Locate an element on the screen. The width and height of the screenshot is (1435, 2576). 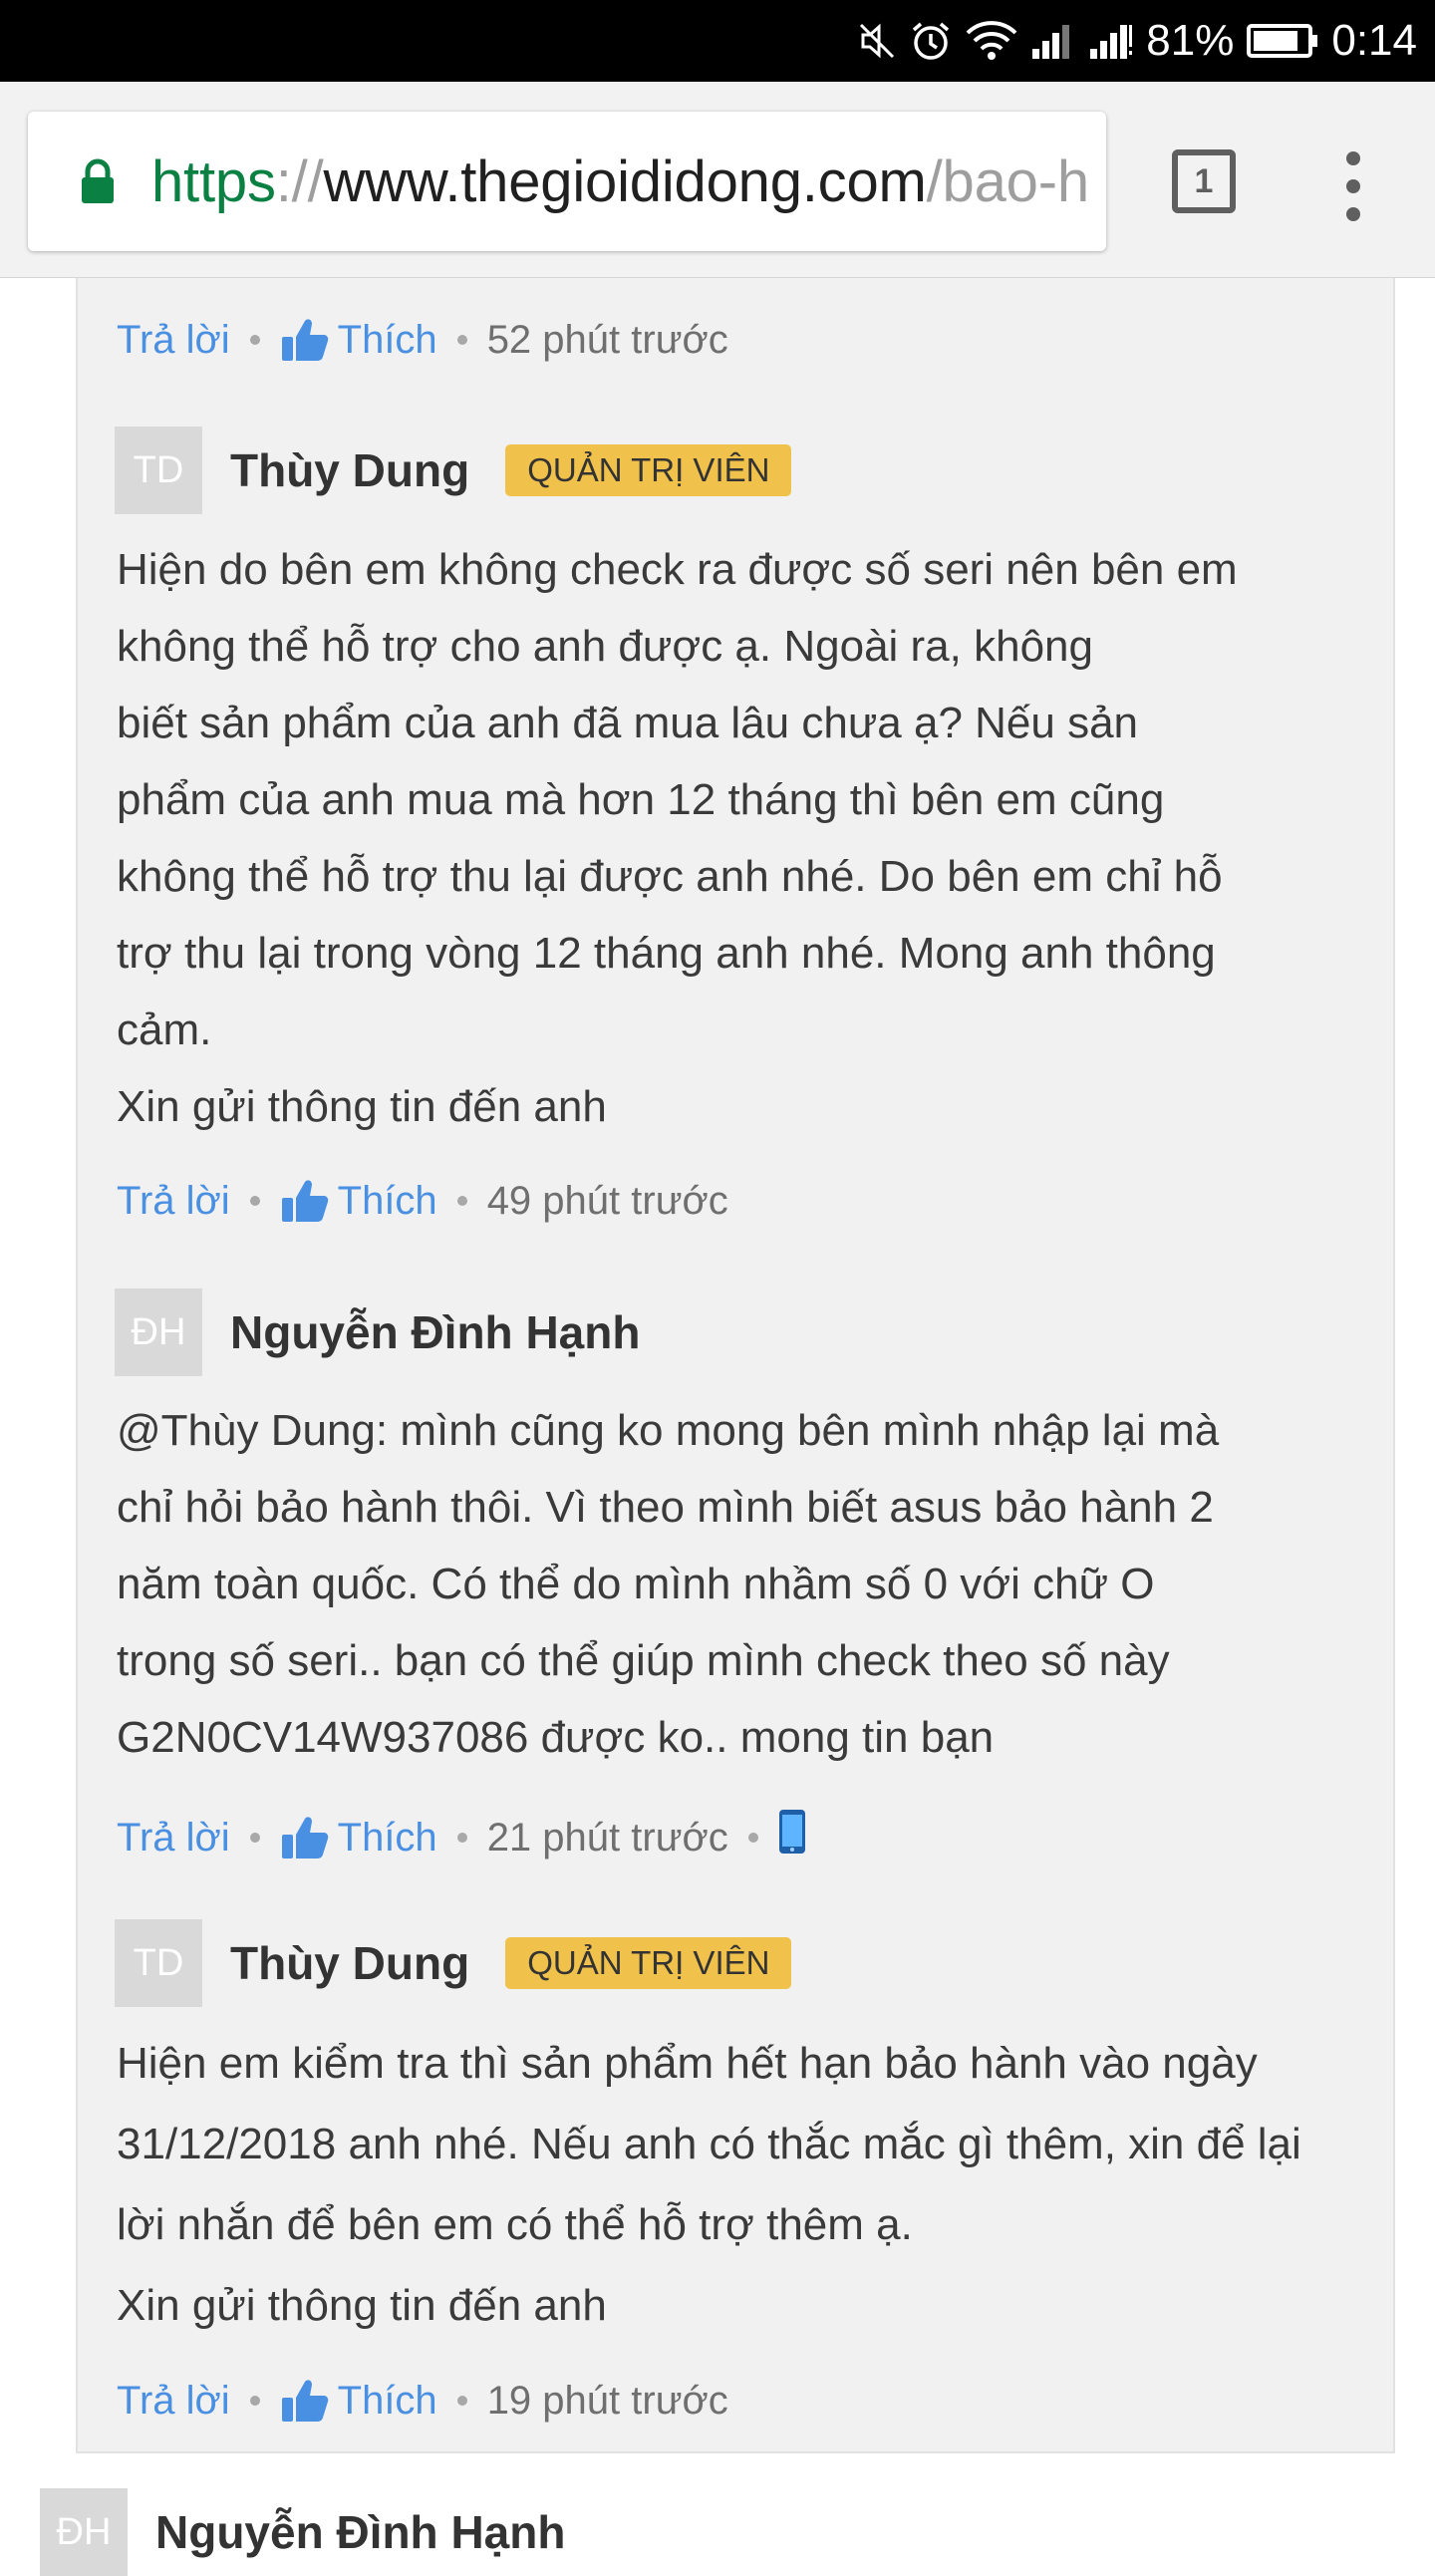
status-time: 0:14 is located at coordinates (1374, 40).